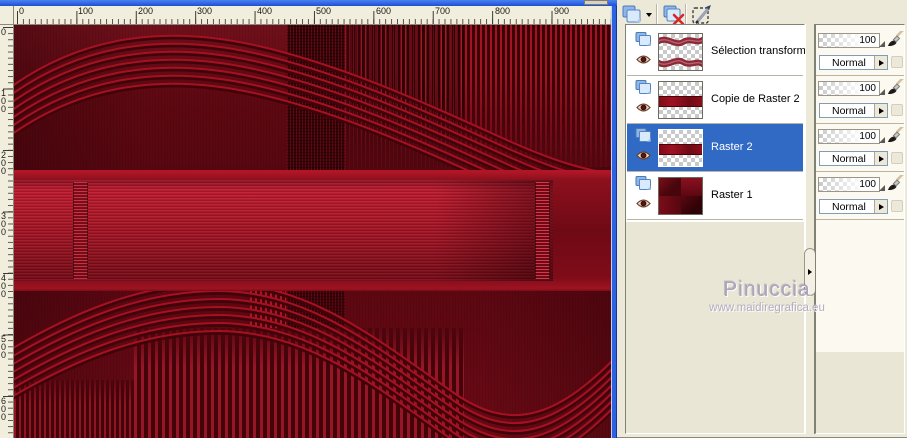 The image size is (907, 438). What do you see at coordinates (542, 230) in the screenshot?
I see `canvas-ribbon-end-right` at bounding box center [542, 230].